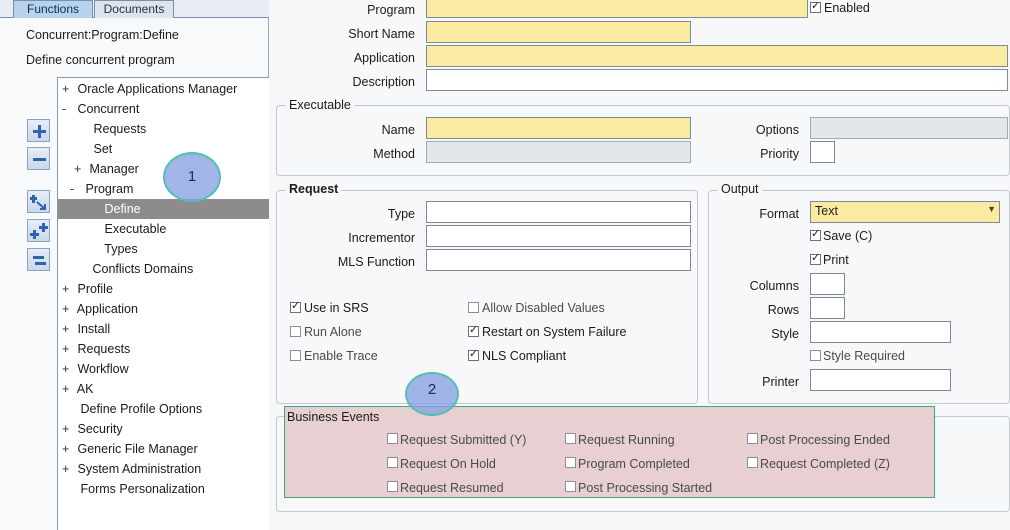 The image size is (1010, 530). What do you see at coordinates (815, 234) in the screenshot?
I see `save-checkbox` at bounding box center [815, 234].